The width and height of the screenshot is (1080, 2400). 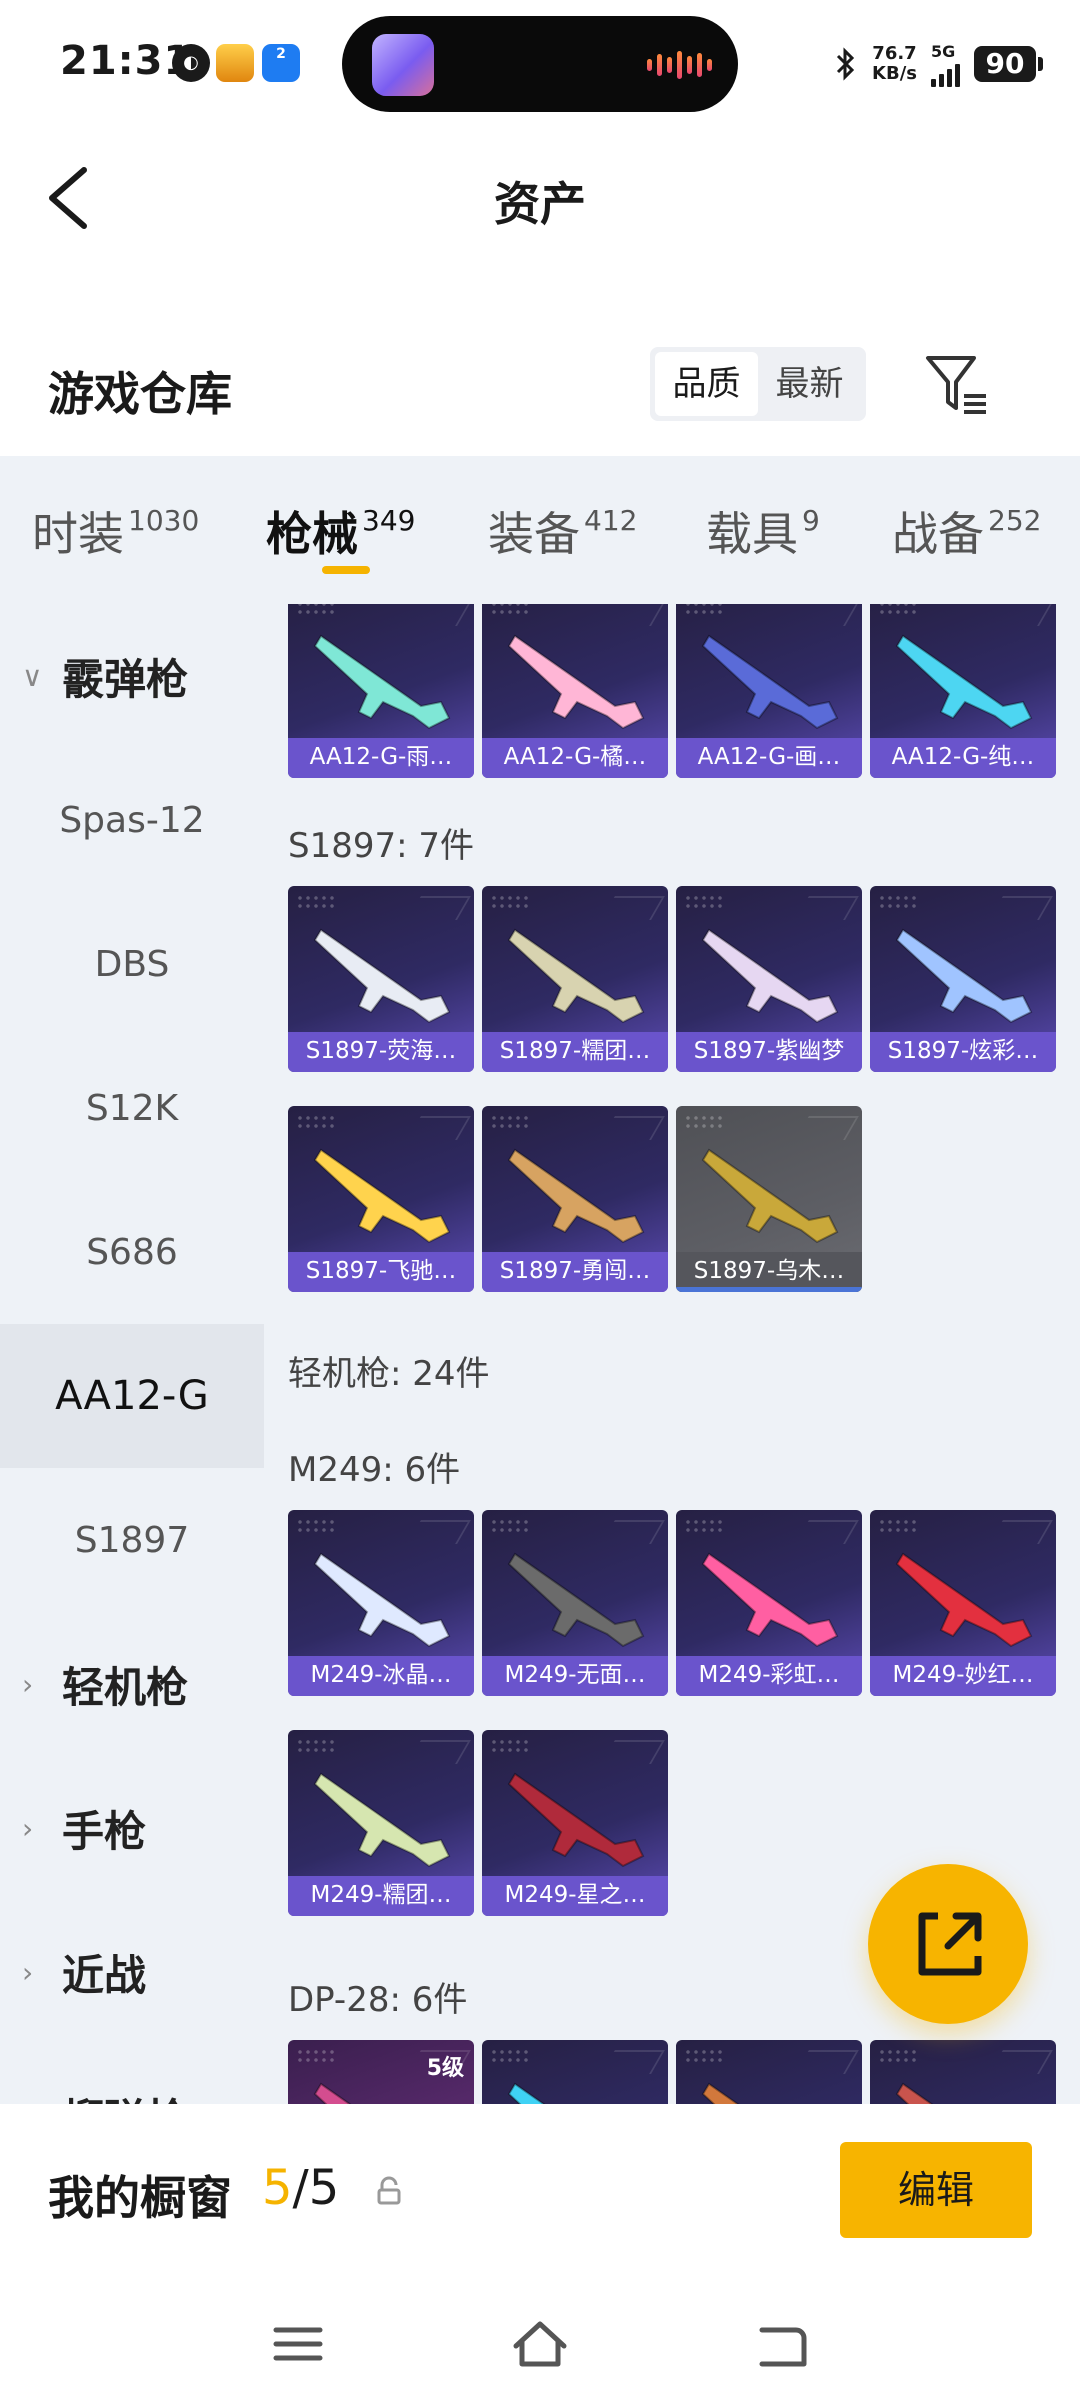 I want to click on lock-icon, so click(x=389, y=2190).